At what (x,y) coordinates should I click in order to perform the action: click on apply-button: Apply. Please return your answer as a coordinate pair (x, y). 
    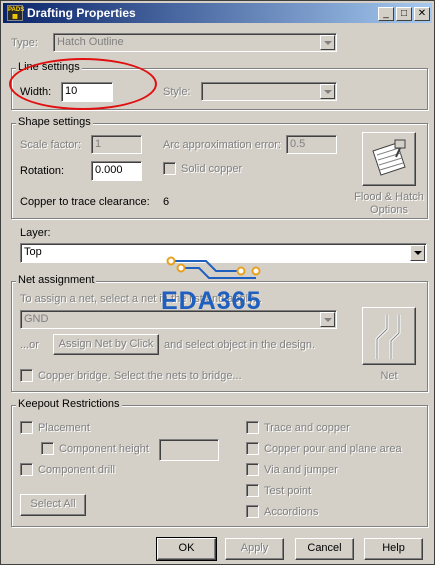
    Looking at the image, I should click on (254, 549).